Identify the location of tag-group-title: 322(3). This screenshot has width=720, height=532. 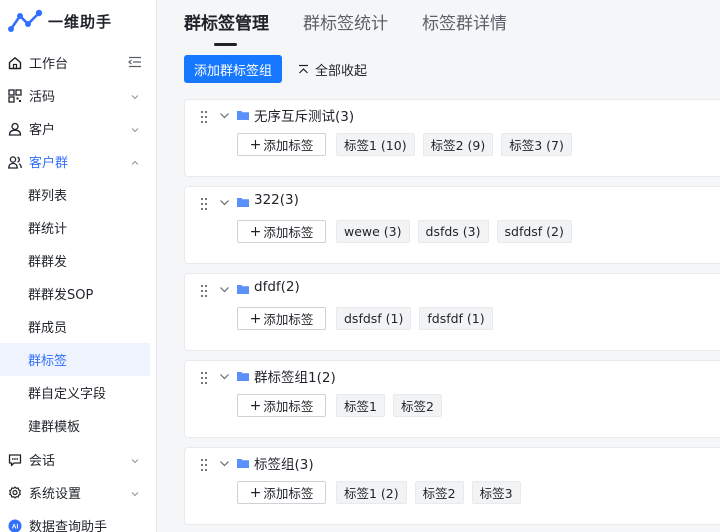
(276, 200).